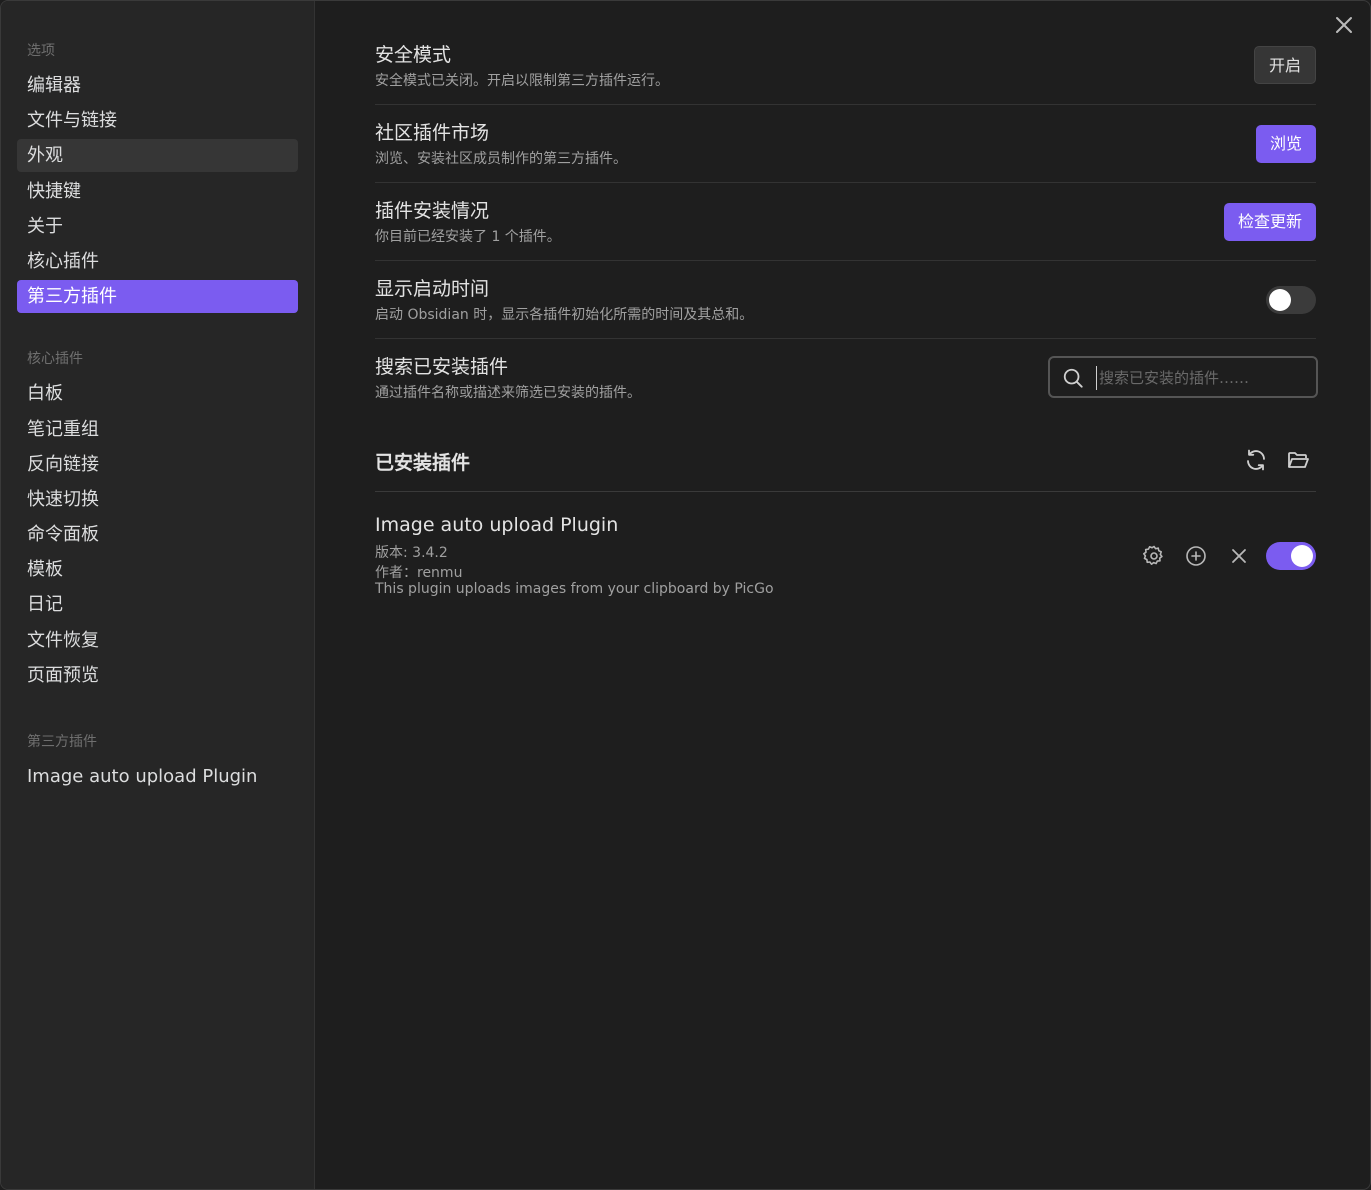 This screenshot has width=1371, height=1190. I want to click on reload-icon, so click(1256, 460).